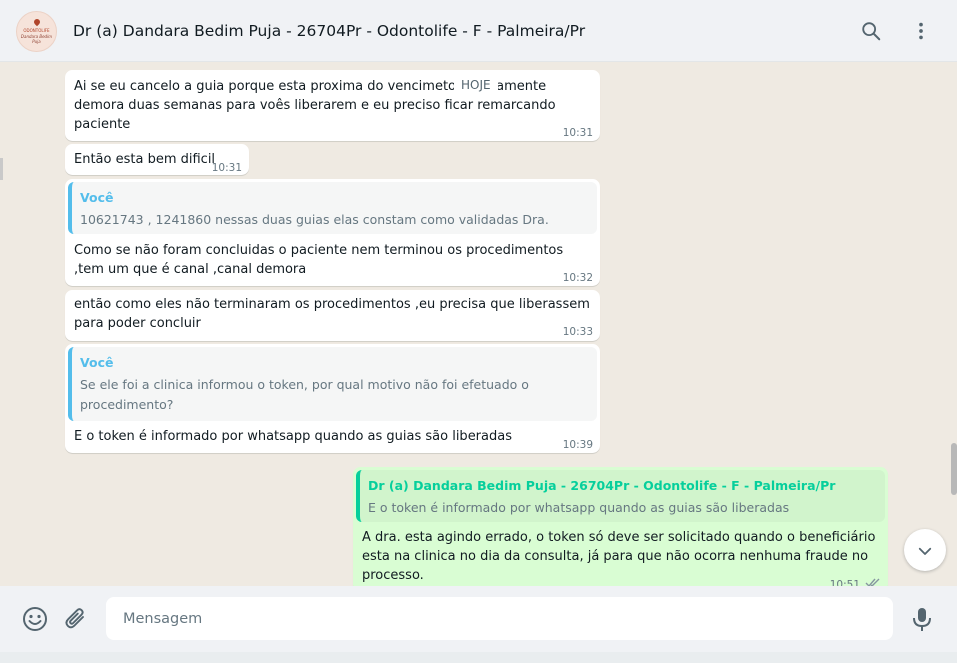 The height and width of the screenshot is (663, 957). I want to click on message-time: 10:39, so click(577, 445).